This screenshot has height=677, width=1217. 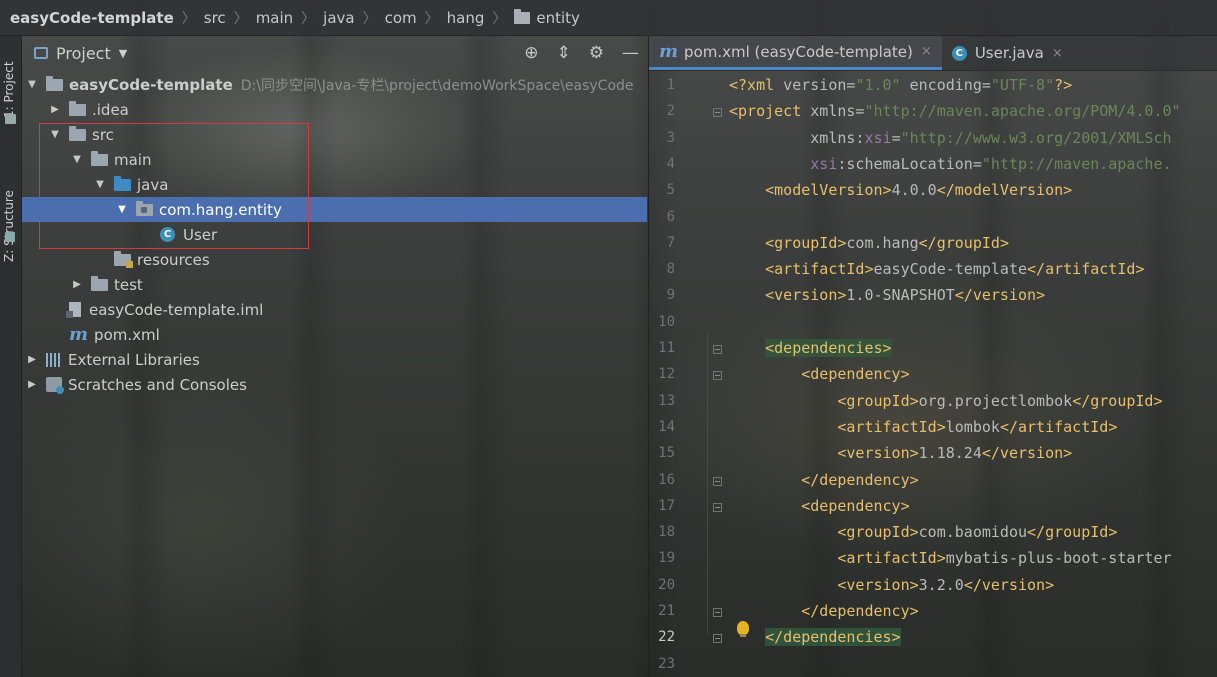 I want to click on tree-item-scratches: ▶ Scratches and Consoles, so click(x=334, y=384).